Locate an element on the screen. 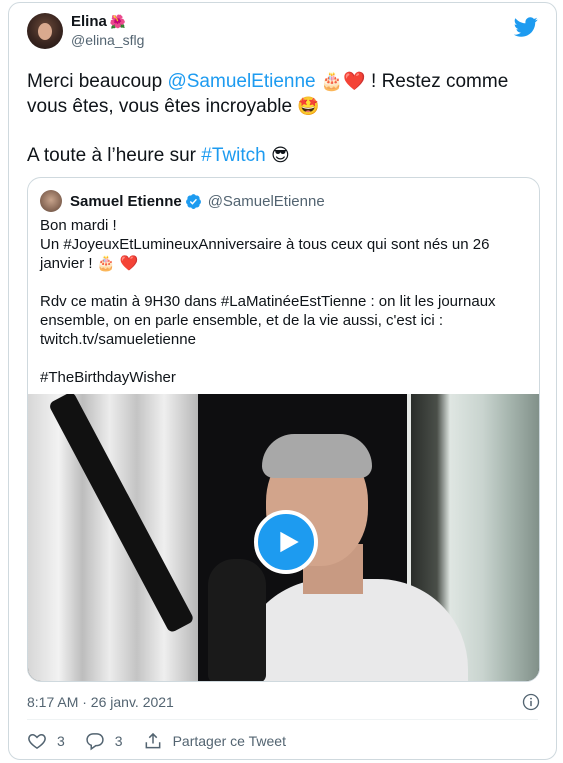  reply-button: 3 is located at coordinates (104, 741).